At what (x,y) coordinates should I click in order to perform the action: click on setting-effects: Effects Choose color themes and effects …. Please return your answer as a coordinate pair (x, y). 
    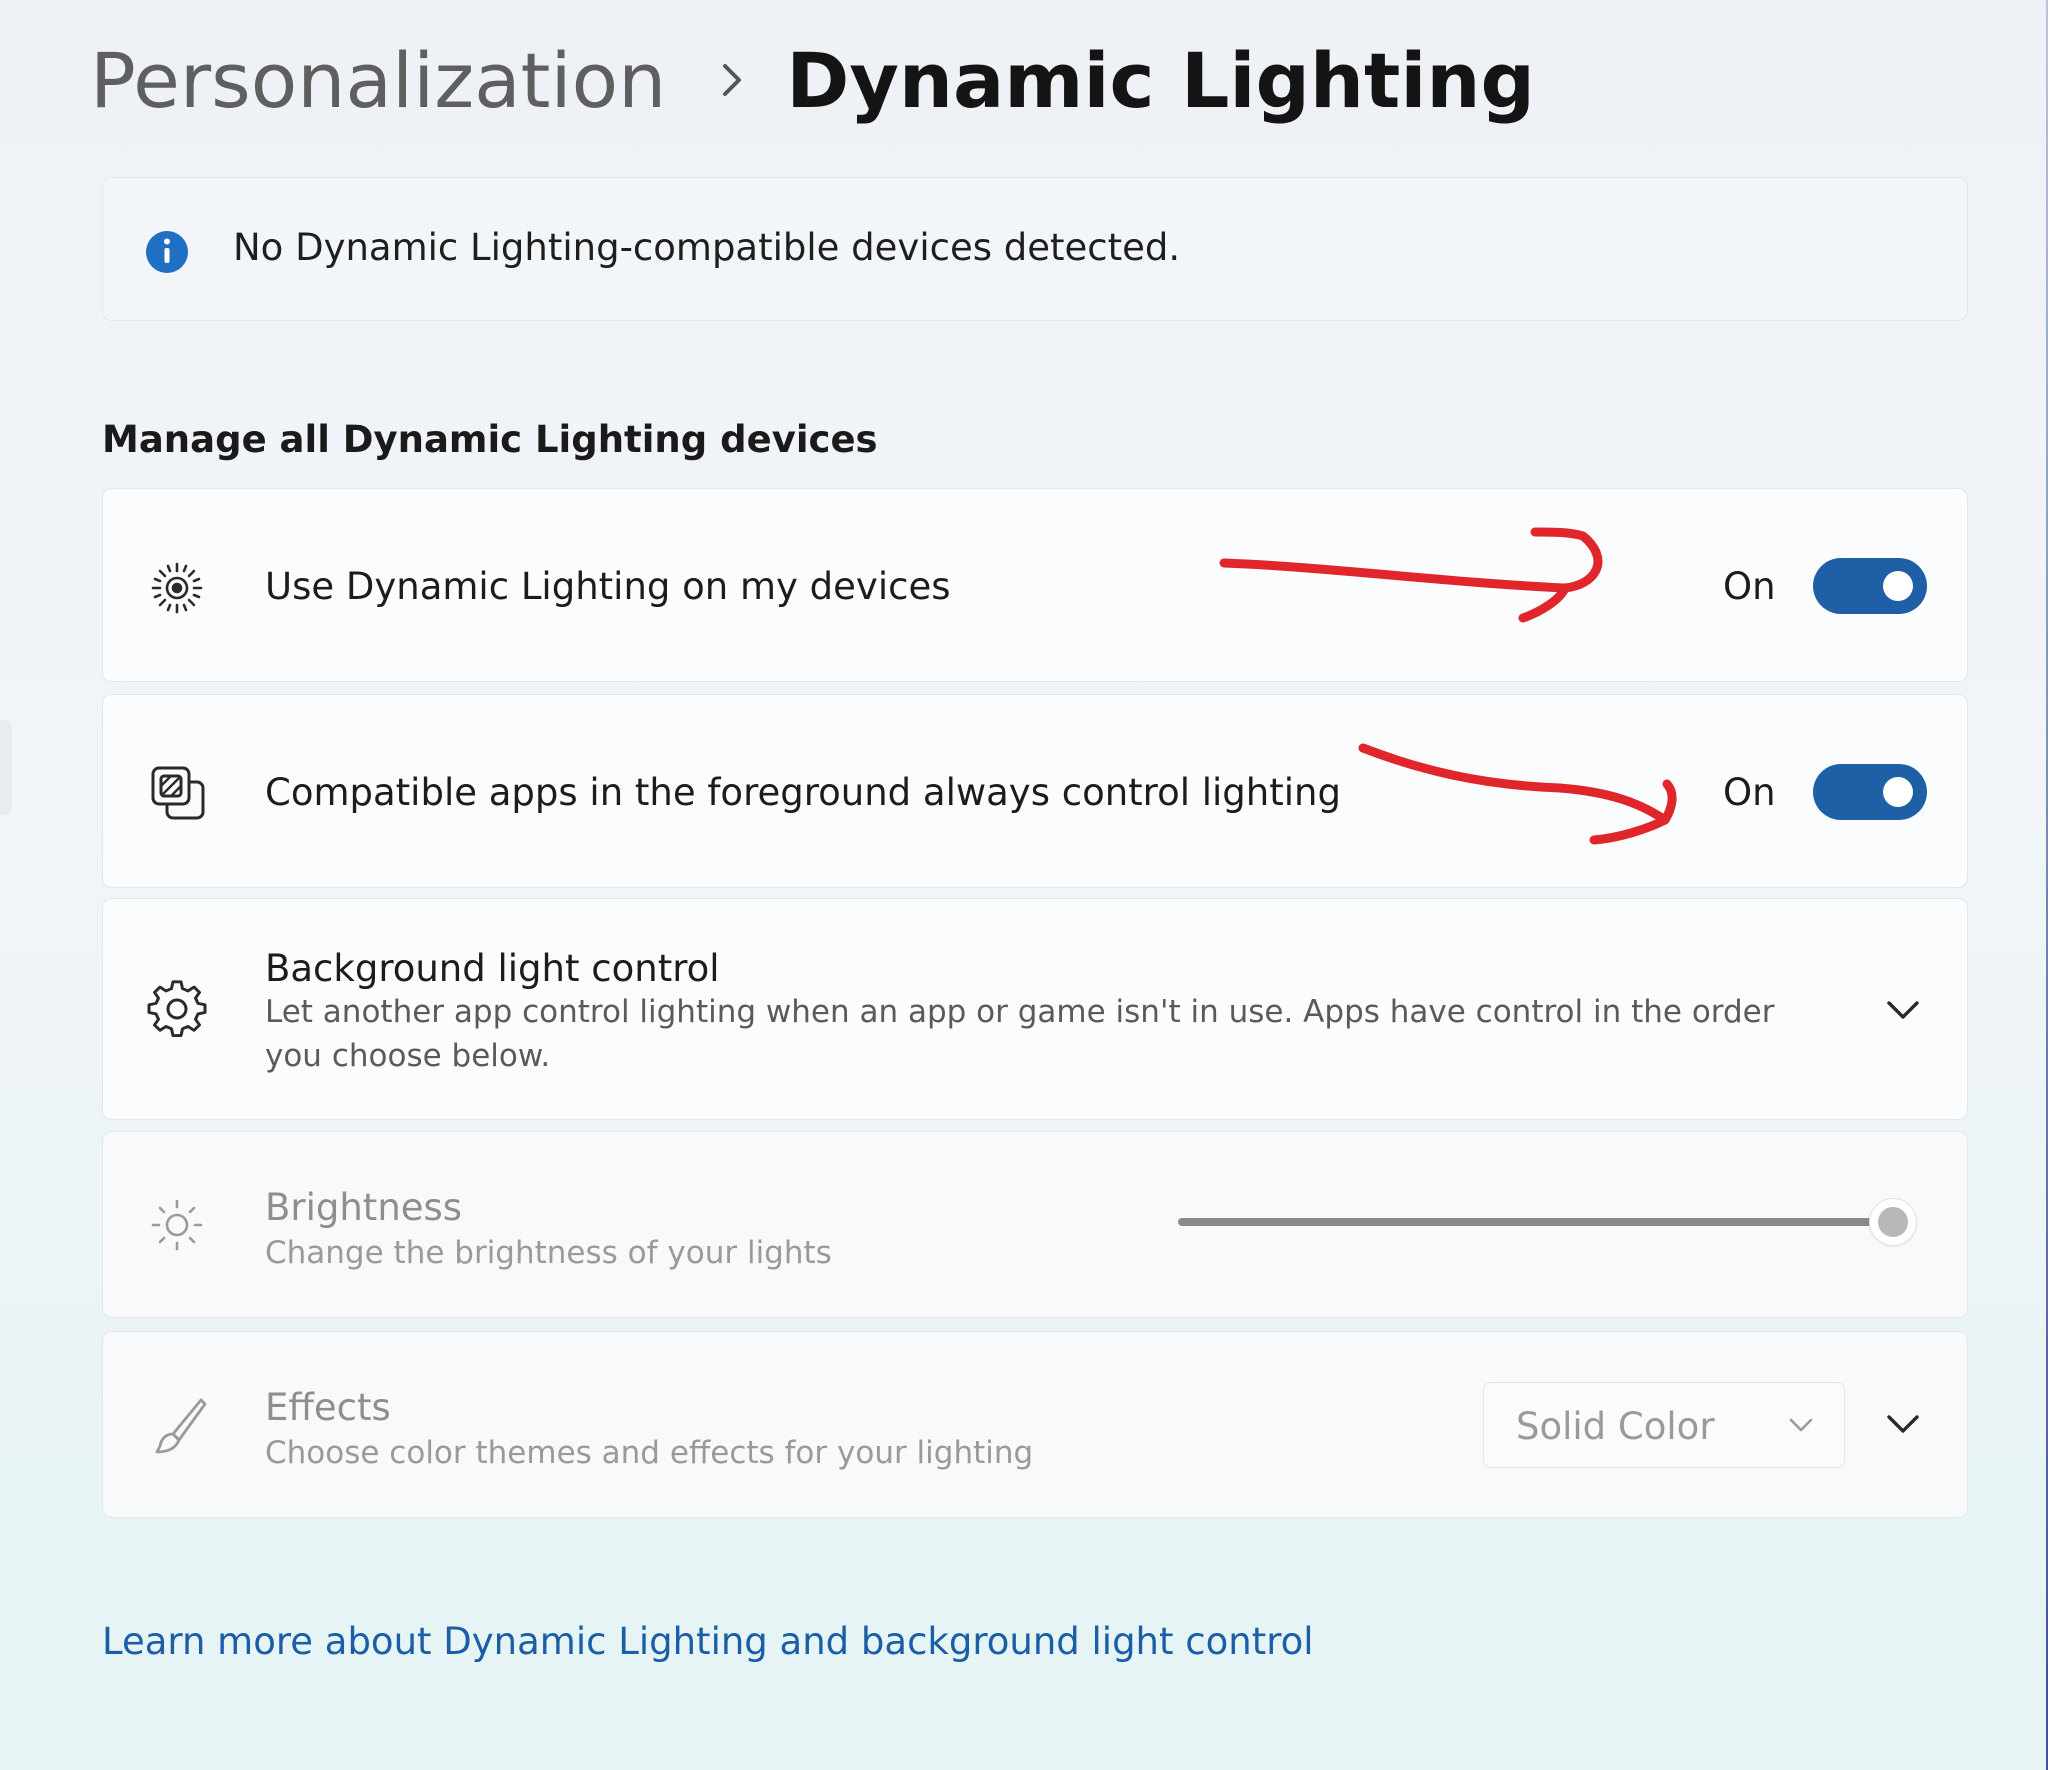
    Looking at the image, I should click on (1035, 1424).